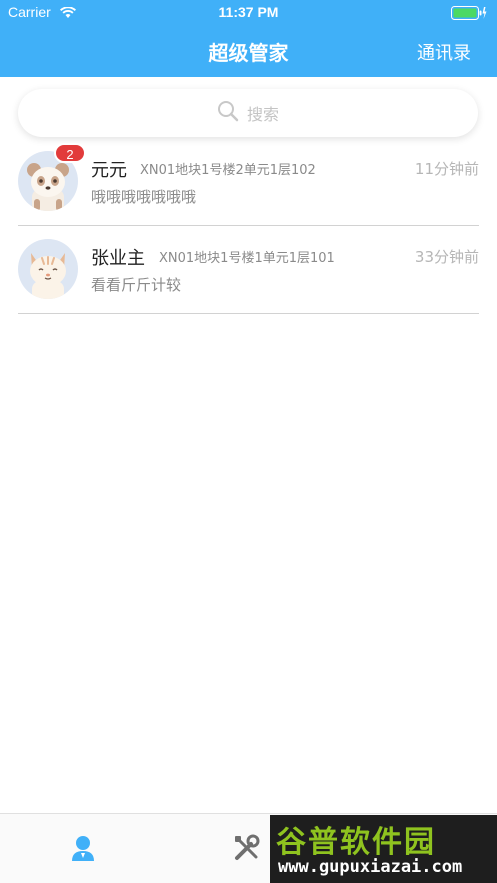  What do you see at coordinates (248, 269) in the screenshot?
I see `chat-list-item: 张业主 XN01地块1号楼1单元1层101 33分钟前 看看斤斤计较` at bounding box center [248, 269].